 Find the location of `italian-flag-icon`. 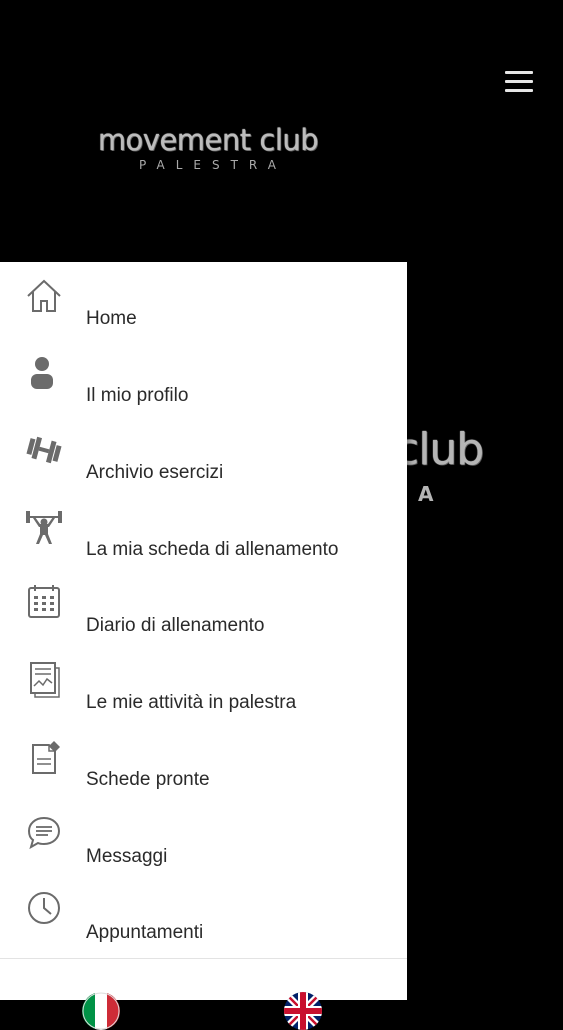

italian-flag-icon is located at coordinates (101, 1011).